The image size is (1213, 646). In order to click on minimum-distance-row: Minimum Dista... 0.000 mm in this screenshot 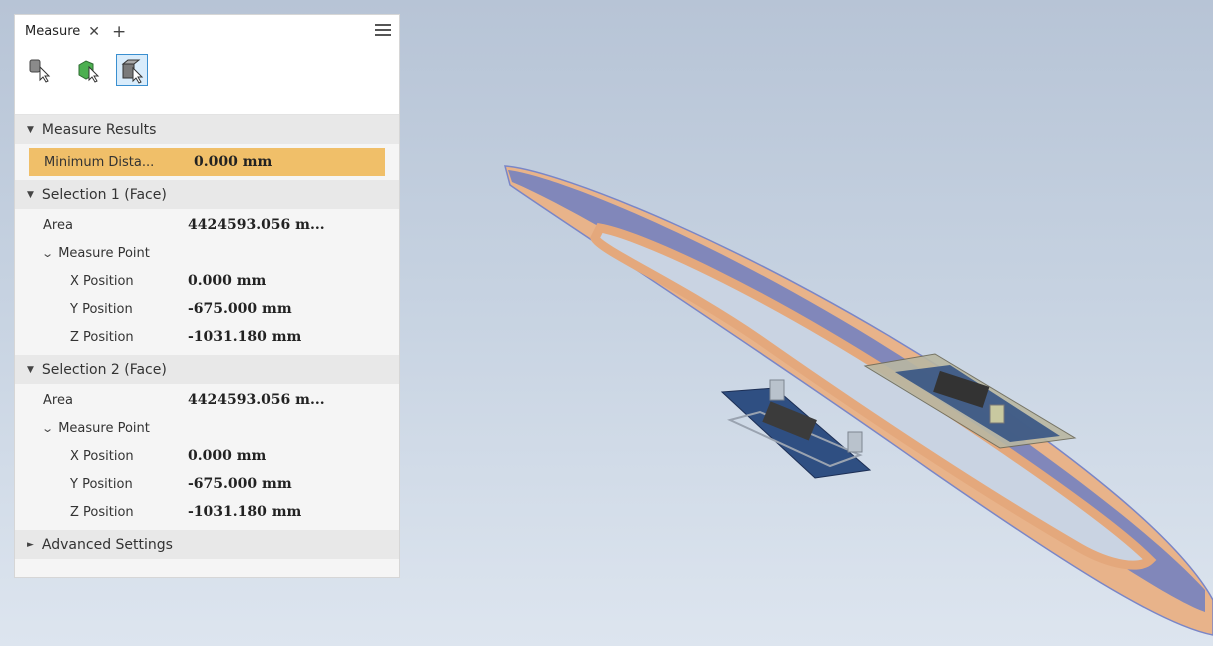, I will do `click(207, 162)`.